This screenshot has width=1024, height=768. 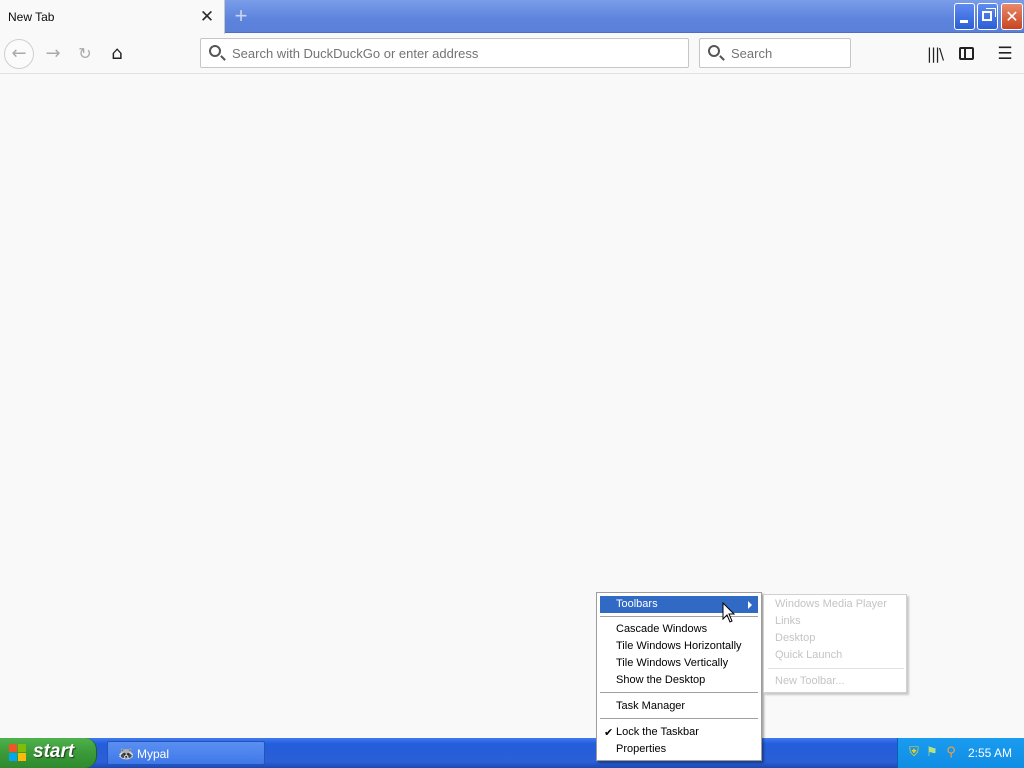 I want to click on window-close-button: ✕, so click(x=1012, y=16).